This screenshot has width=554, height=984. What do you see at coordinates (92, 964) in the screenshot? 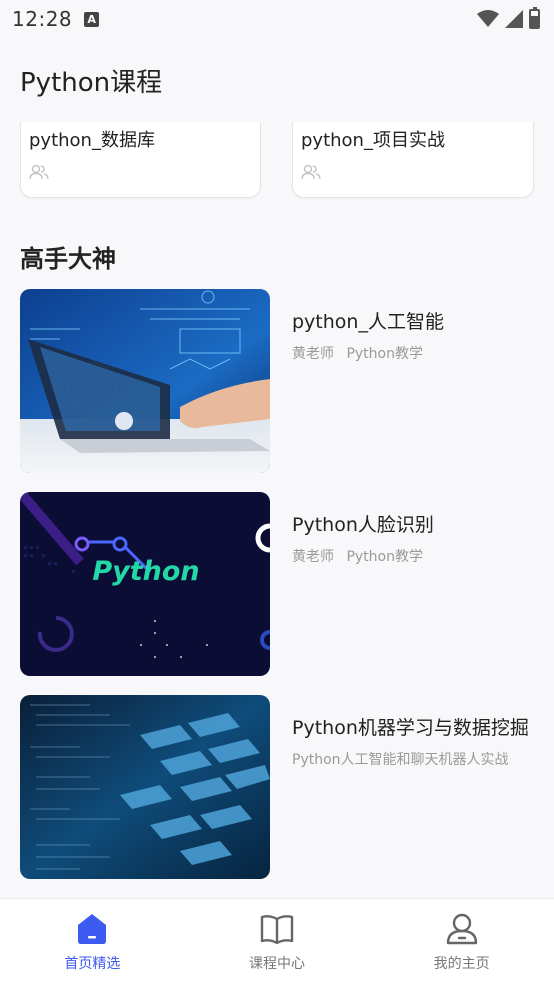
I see `nav-home-label: 首页精选` at bounding box center [92, 964].